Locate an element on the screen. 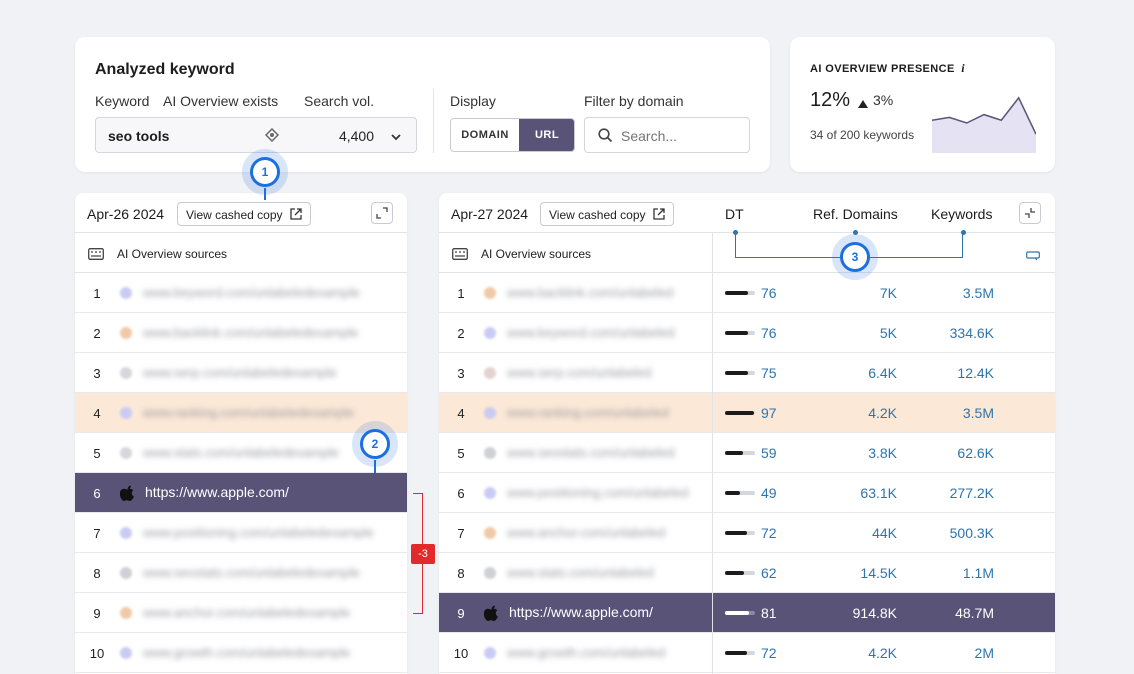  source-url: www.serp.com/unlabeled is located at coordinates (605, 372).